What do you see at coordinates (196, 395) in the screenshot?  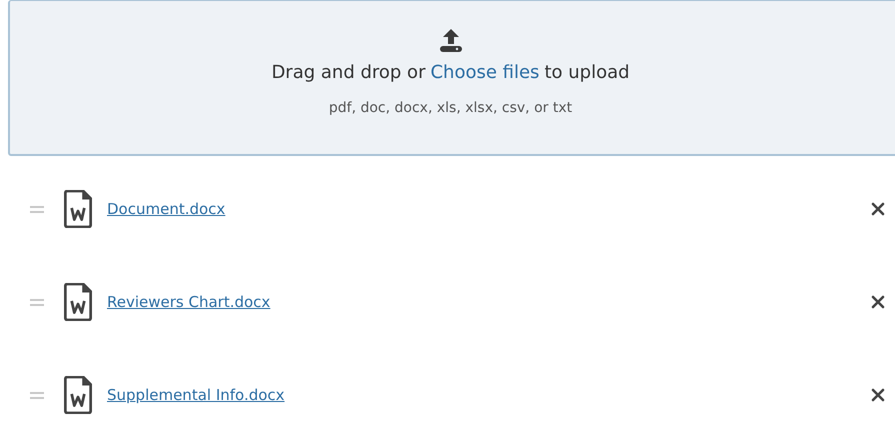 I see `file-link: Supplemental Info.docx` at bounding box center [196, 395].